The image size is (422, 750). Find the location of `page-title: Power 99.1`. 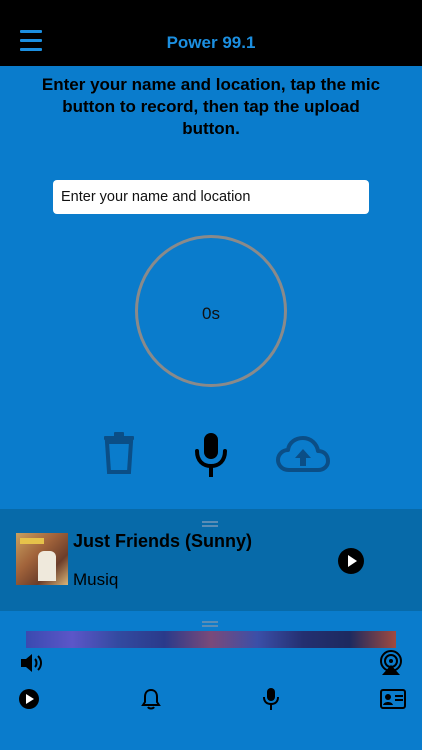

page-title: Power 99.1 is located at coordinates (211, 42).